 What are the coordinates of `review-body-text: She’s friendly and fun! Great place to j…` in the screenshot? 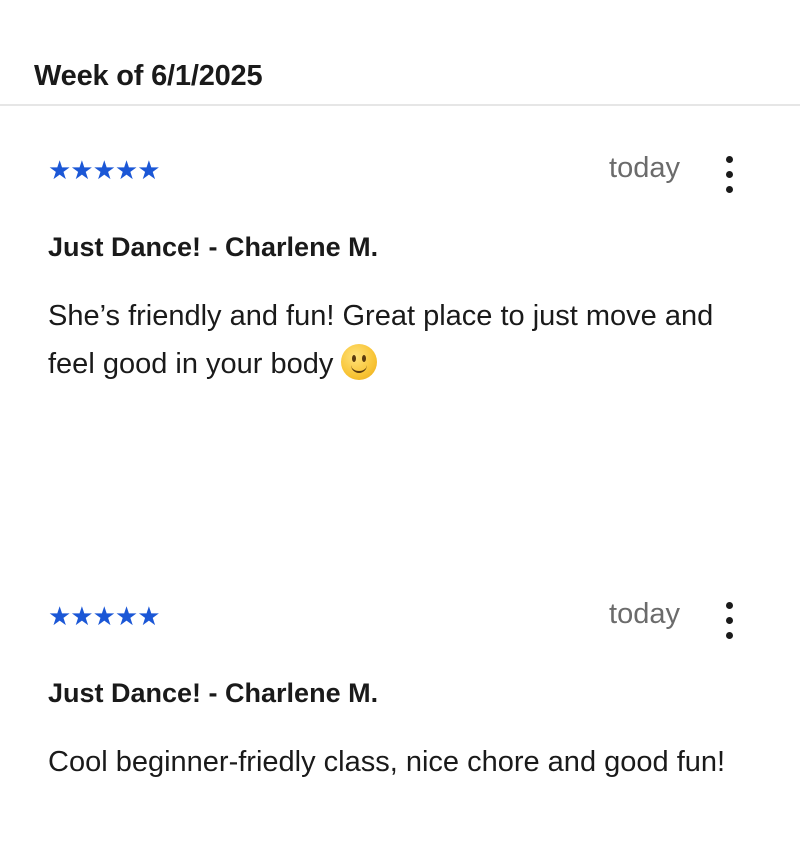 It's located at (381, 340).